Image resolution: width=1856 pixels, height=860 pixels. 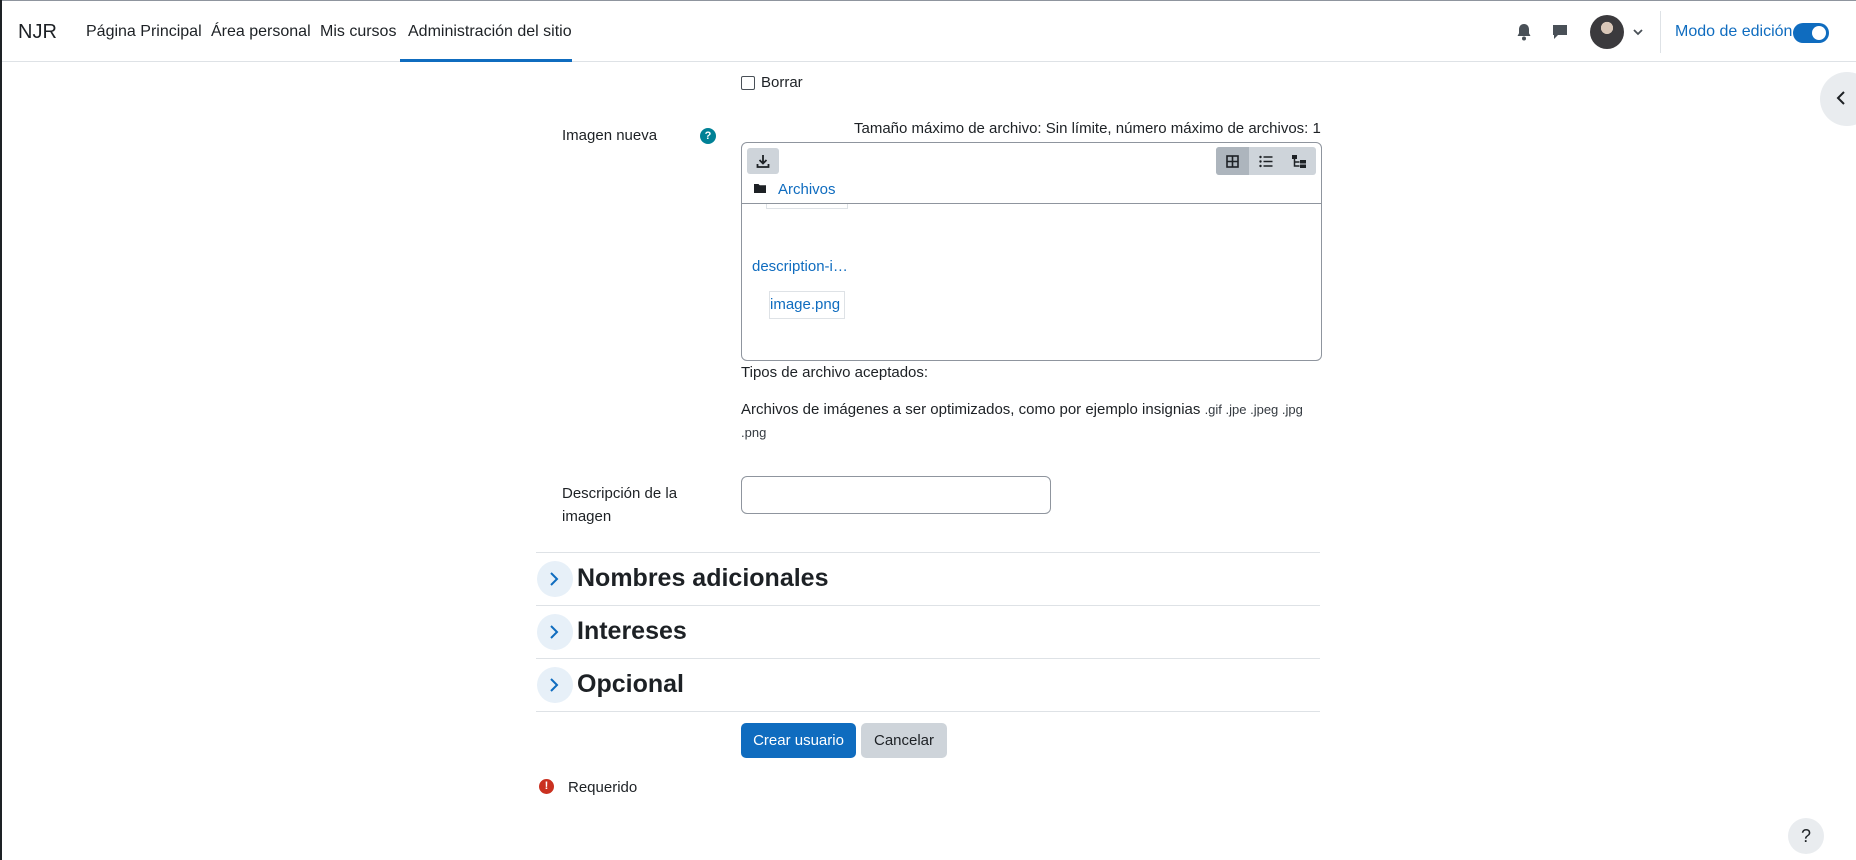 What do you see at coordinates (760, 188) in the screenshot?
I see `folder-icon` at bounding box center [760, 188].